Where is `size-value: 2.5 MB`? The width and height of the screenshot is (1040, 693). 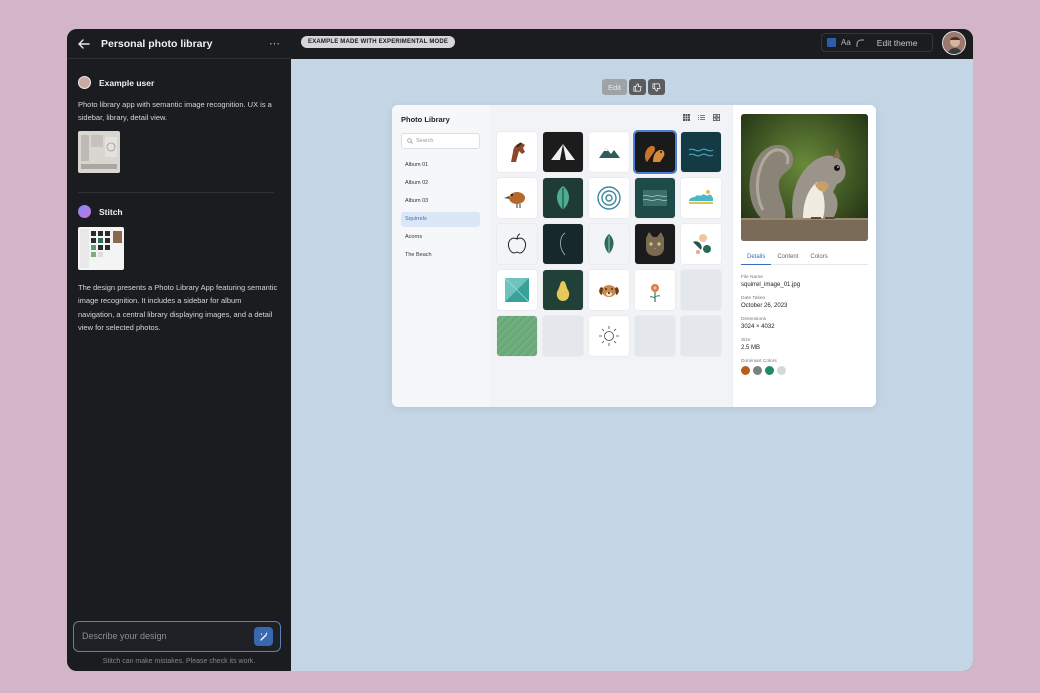
size-value: 2.5 MB is located at coordinates (751, 348).